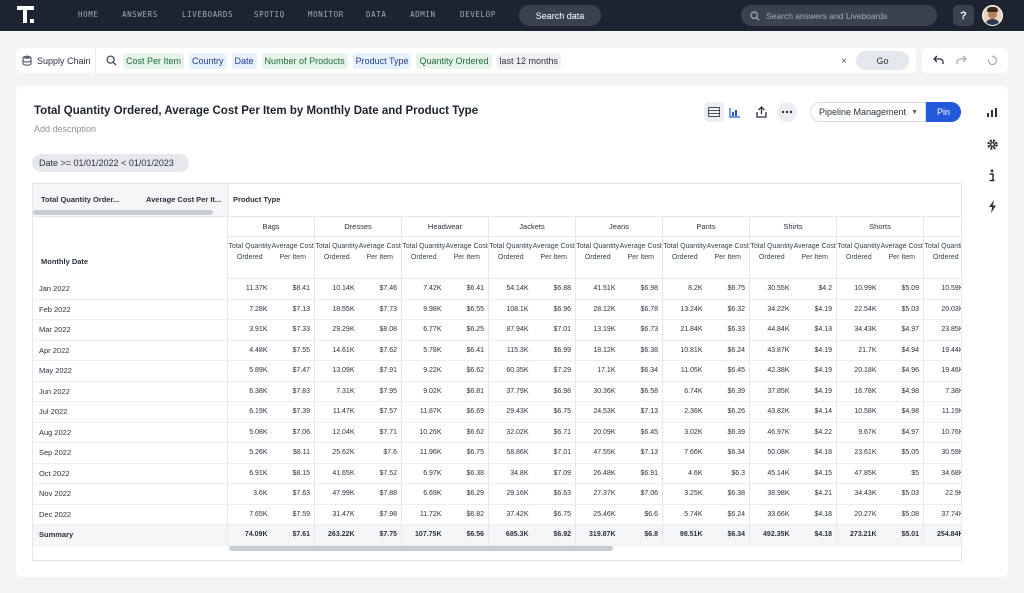  Describe the element at coordinates (27, 15) in the screenshot. I see `thoughtspot-logo-icon` at that location.